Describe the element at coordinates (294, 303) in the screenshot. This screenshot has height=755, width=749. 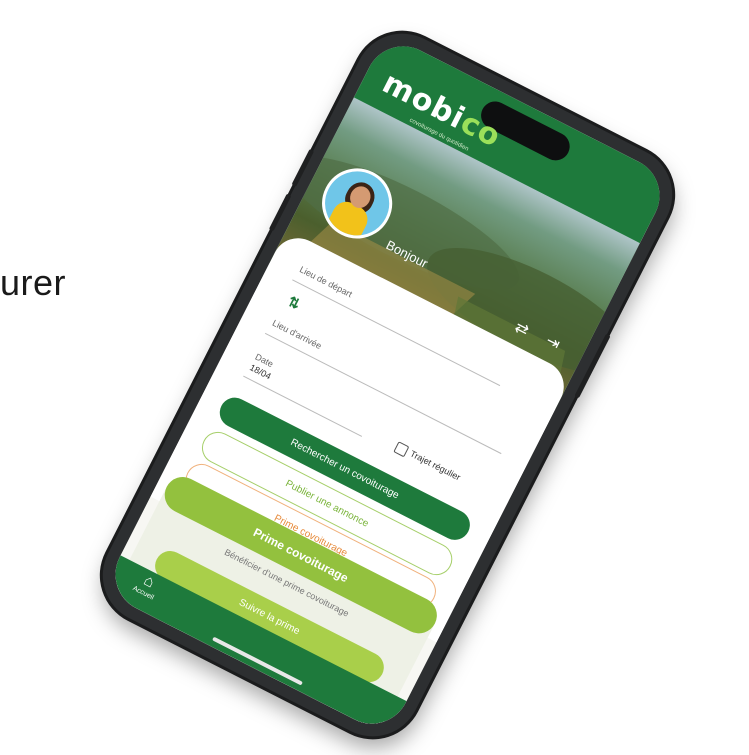
I see `swap-icon: ⇅` at that location.